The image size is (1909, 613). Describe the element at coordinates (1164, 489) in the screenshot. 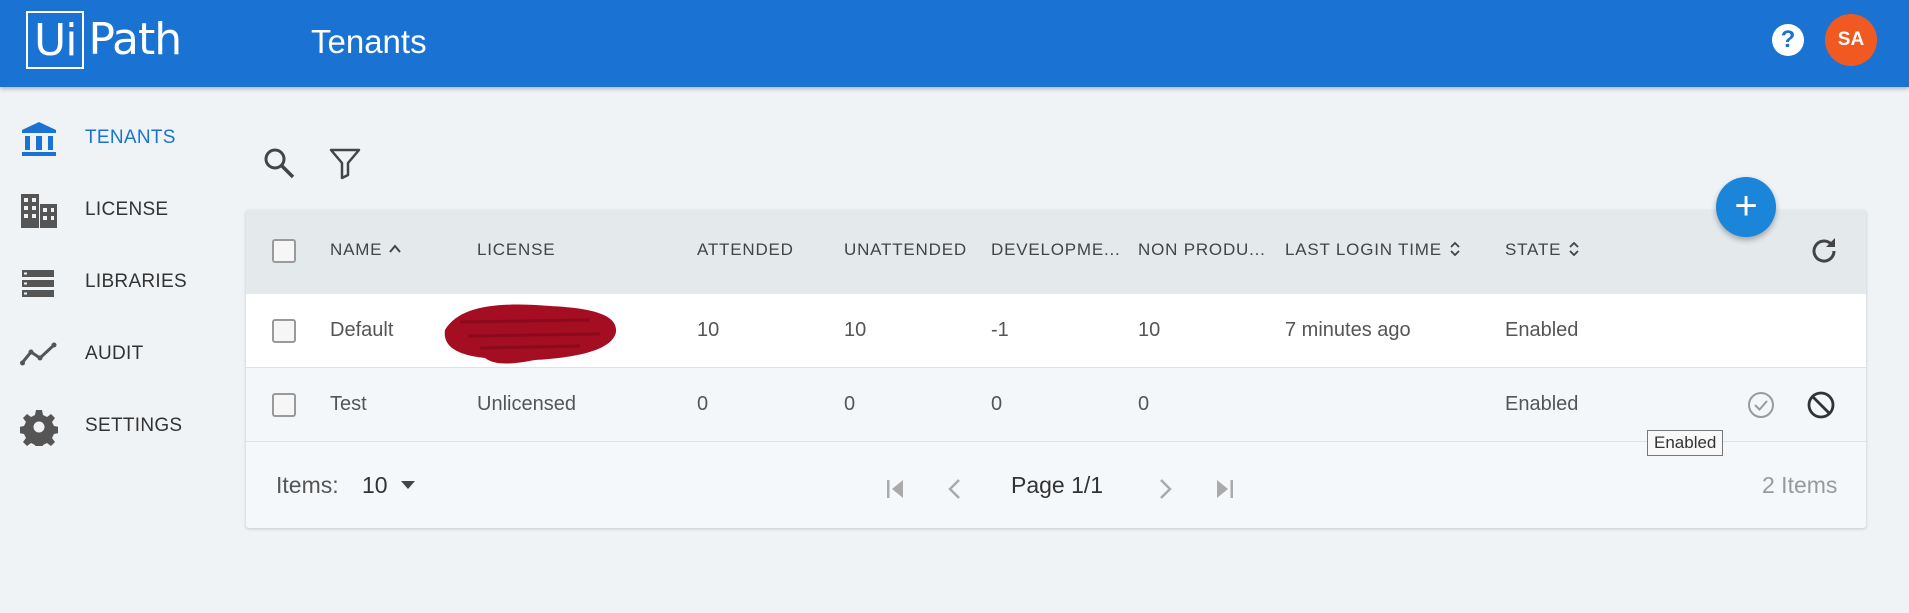

I see `next-page-icon` at that location.